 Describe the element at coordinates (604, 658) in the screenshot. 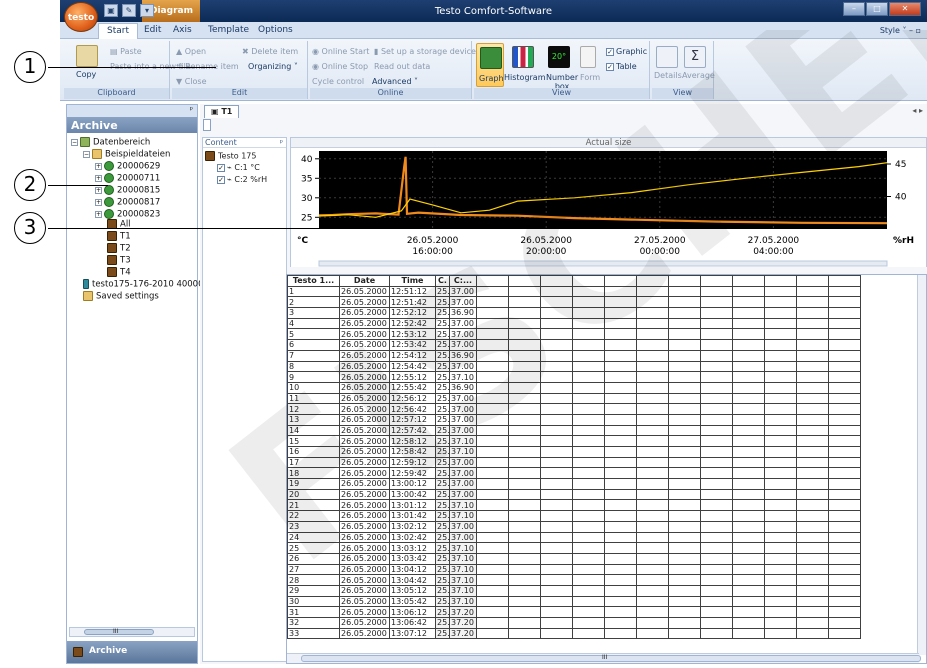

I see `table-hscroll: III` at that location.